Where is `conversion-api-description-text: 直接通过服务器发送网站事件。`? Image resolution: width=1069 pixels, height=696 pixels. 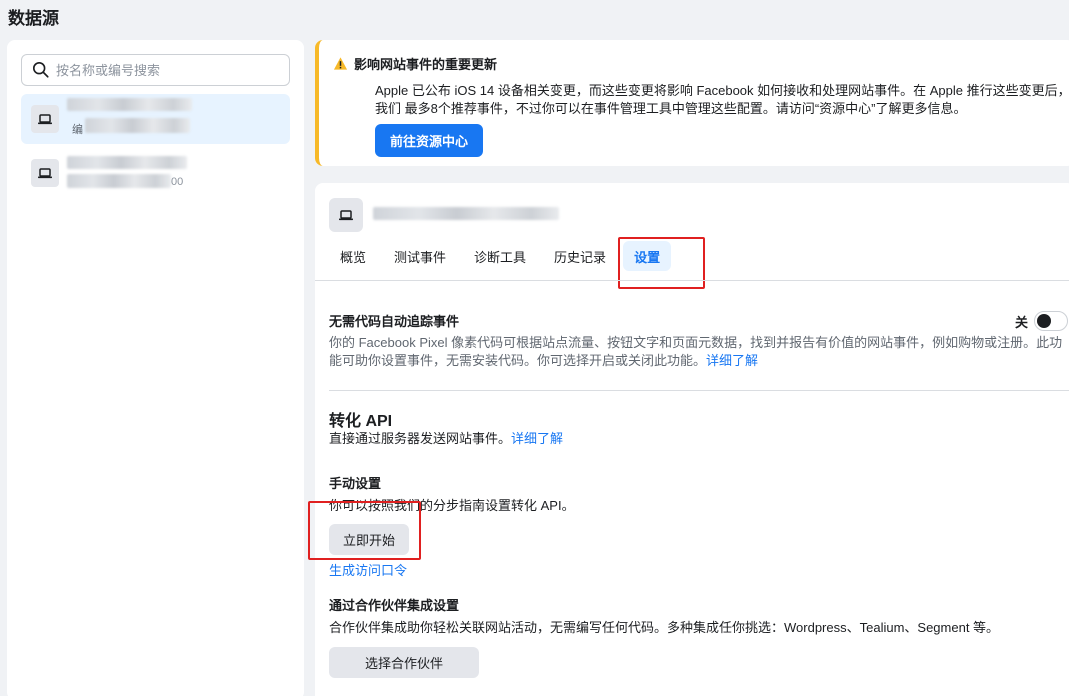
conversion-api-description-text: 直接通过服务器发送网站事件。 is located at coordinates (420, 438).